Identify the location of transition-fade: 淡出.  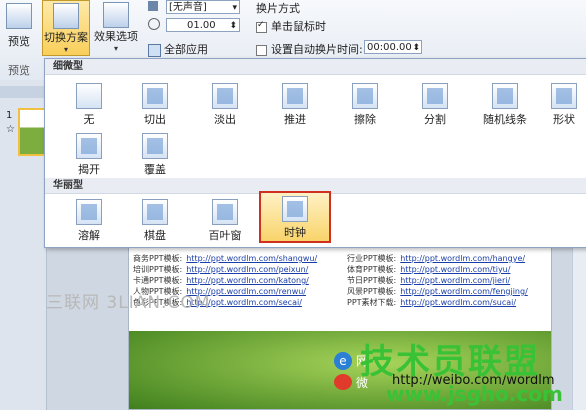
(225, 103).